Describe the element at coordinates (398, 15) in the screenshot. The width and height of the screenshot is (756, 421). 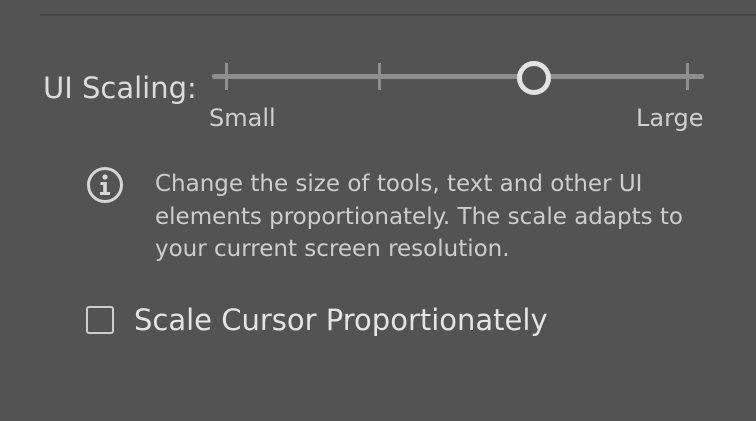
I see `top-divider` at that location.